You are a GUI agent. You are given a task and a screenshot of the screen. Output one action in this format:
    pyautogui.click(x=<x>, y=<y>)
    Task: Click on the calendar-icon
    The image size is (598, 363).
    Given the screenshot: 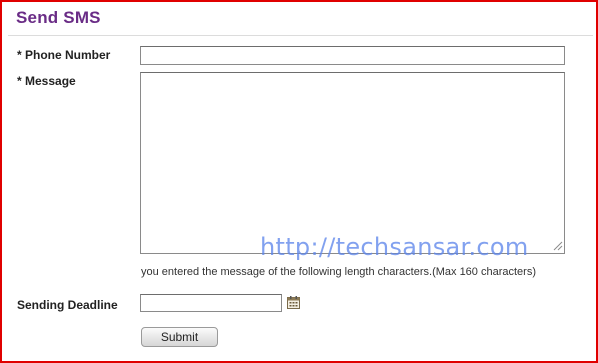 What is the action you would take?
    pyautogui.click(x=293, y=302)
    